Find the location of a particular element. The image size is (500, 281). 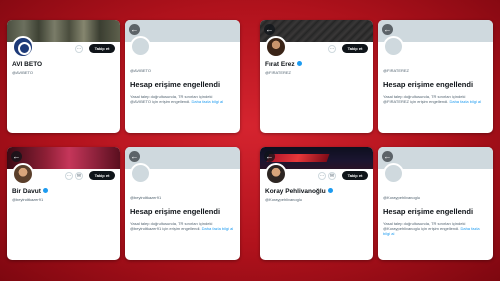

profile-handle: @AVIBETO is located at coordinates (23, 72).